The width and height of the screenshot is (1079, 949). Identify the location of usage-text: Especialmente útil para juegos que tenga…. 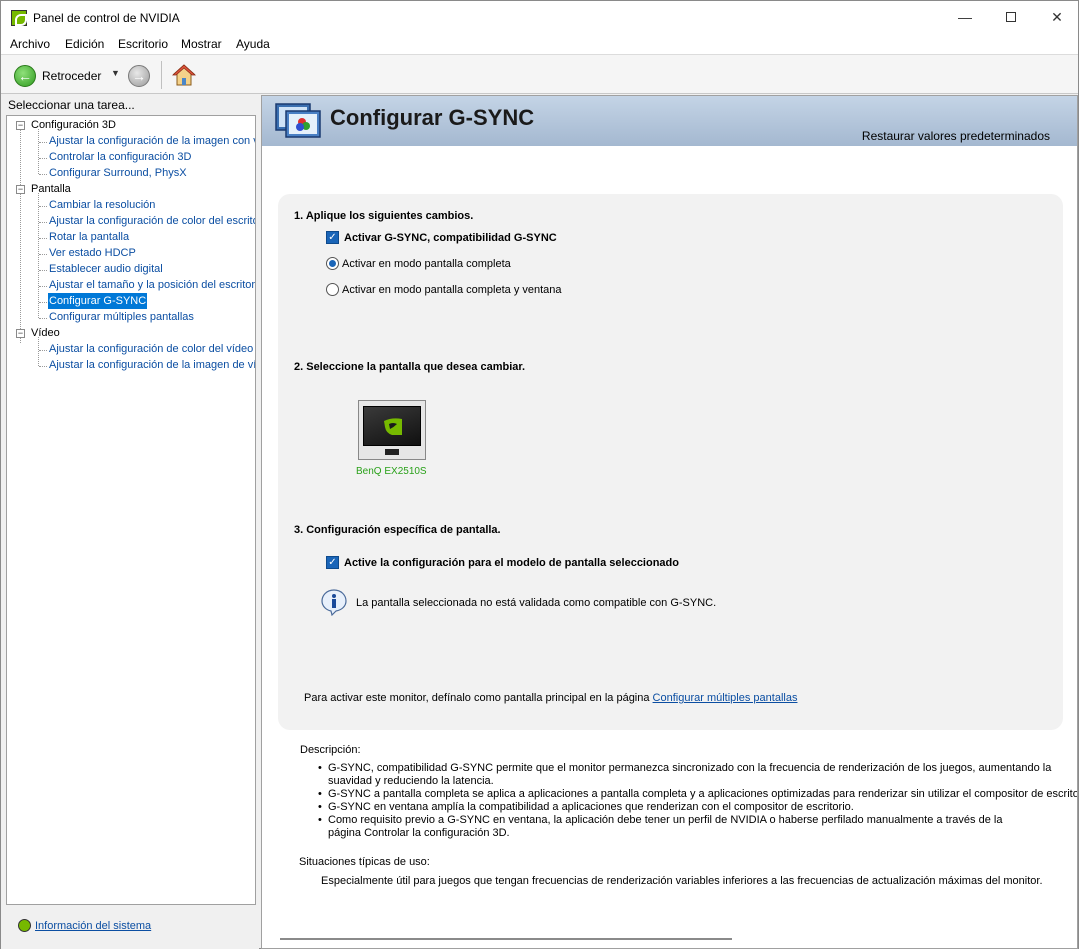
(682, 881).